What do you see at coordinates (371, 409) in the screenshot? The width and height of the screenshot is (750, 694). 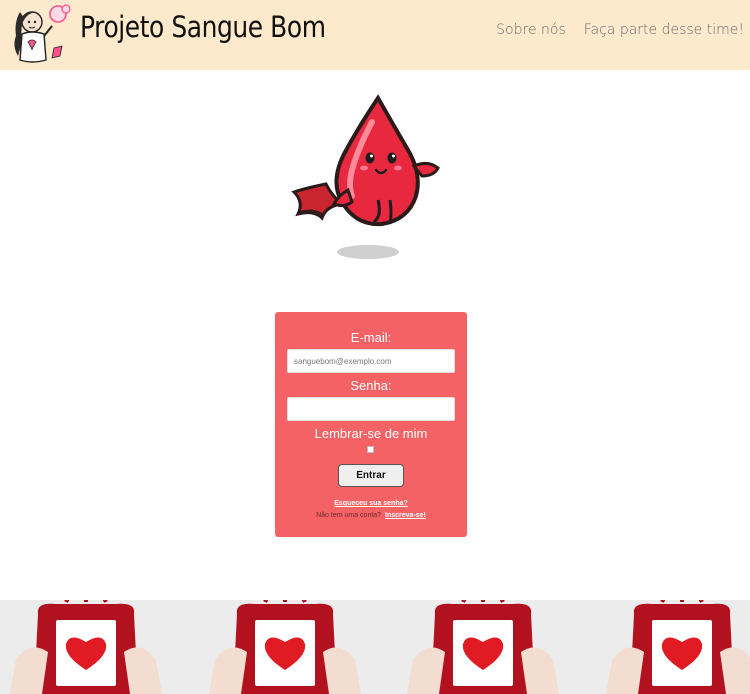 I see `password-field` at bounding box center [371, 409].